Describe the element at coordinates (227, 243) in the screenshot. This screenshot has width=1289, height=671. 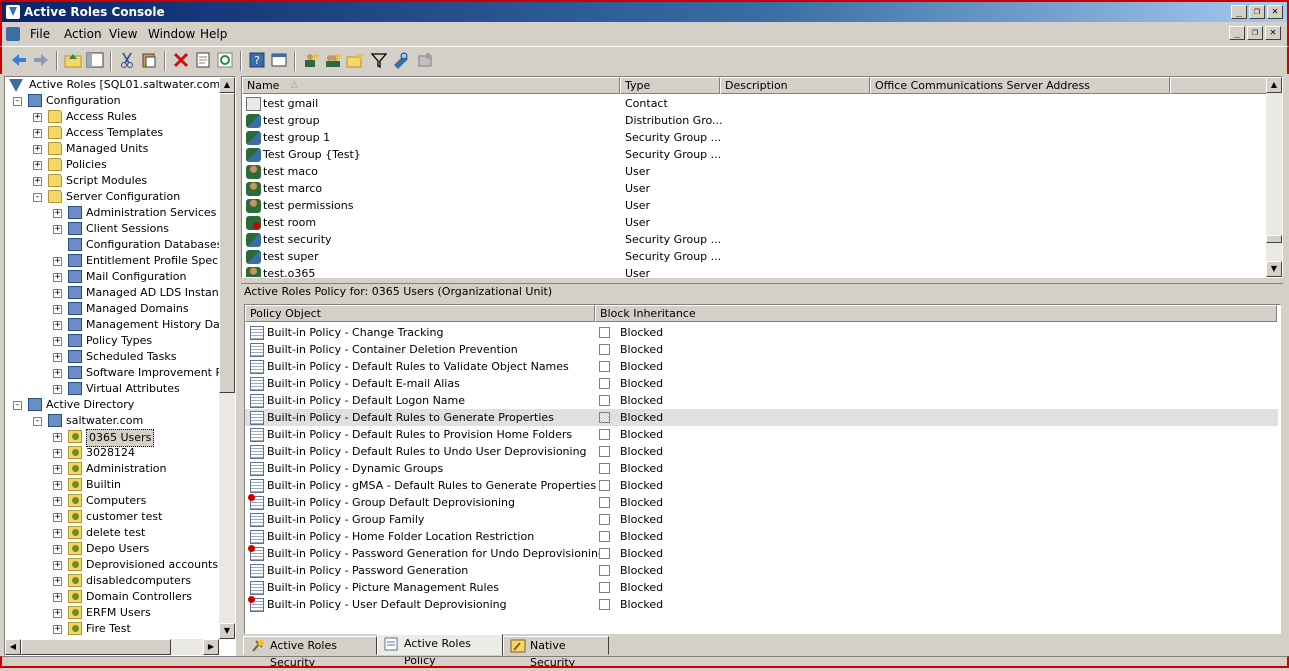
I see `tree-scroll-thumb` at that location.